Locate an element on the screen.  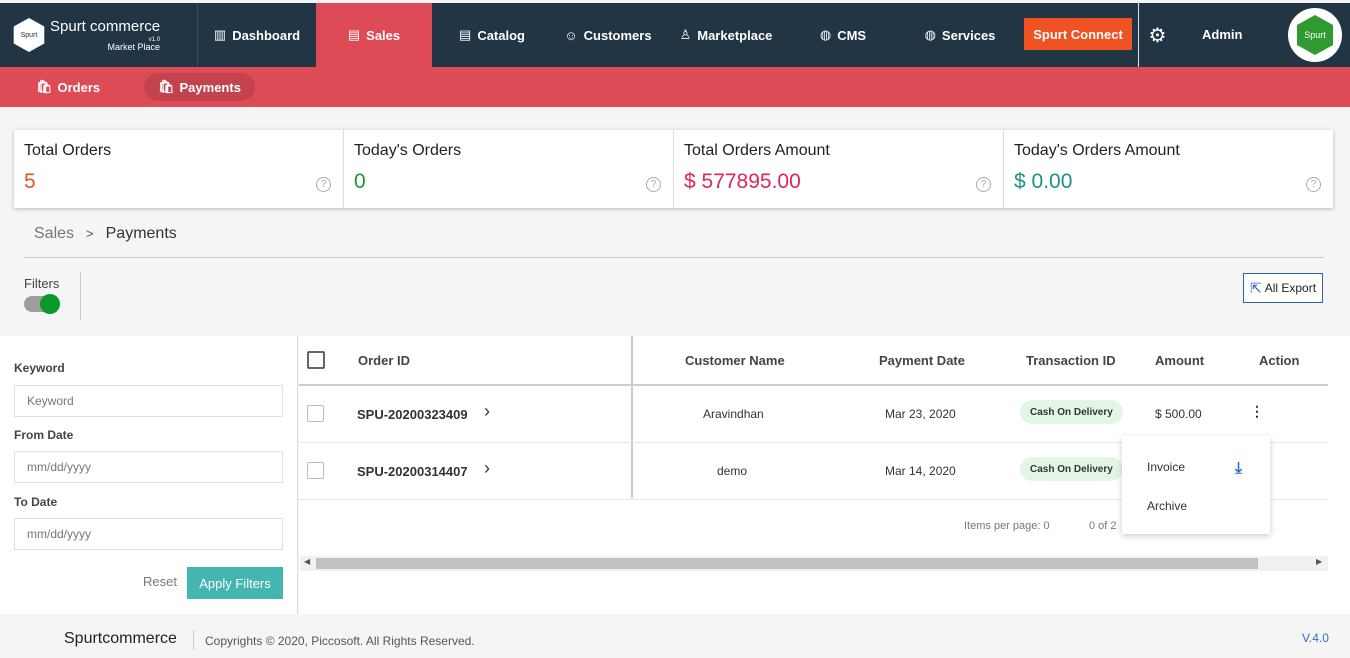
download-icon: ⤓ is located at coordinates (1238, 469).